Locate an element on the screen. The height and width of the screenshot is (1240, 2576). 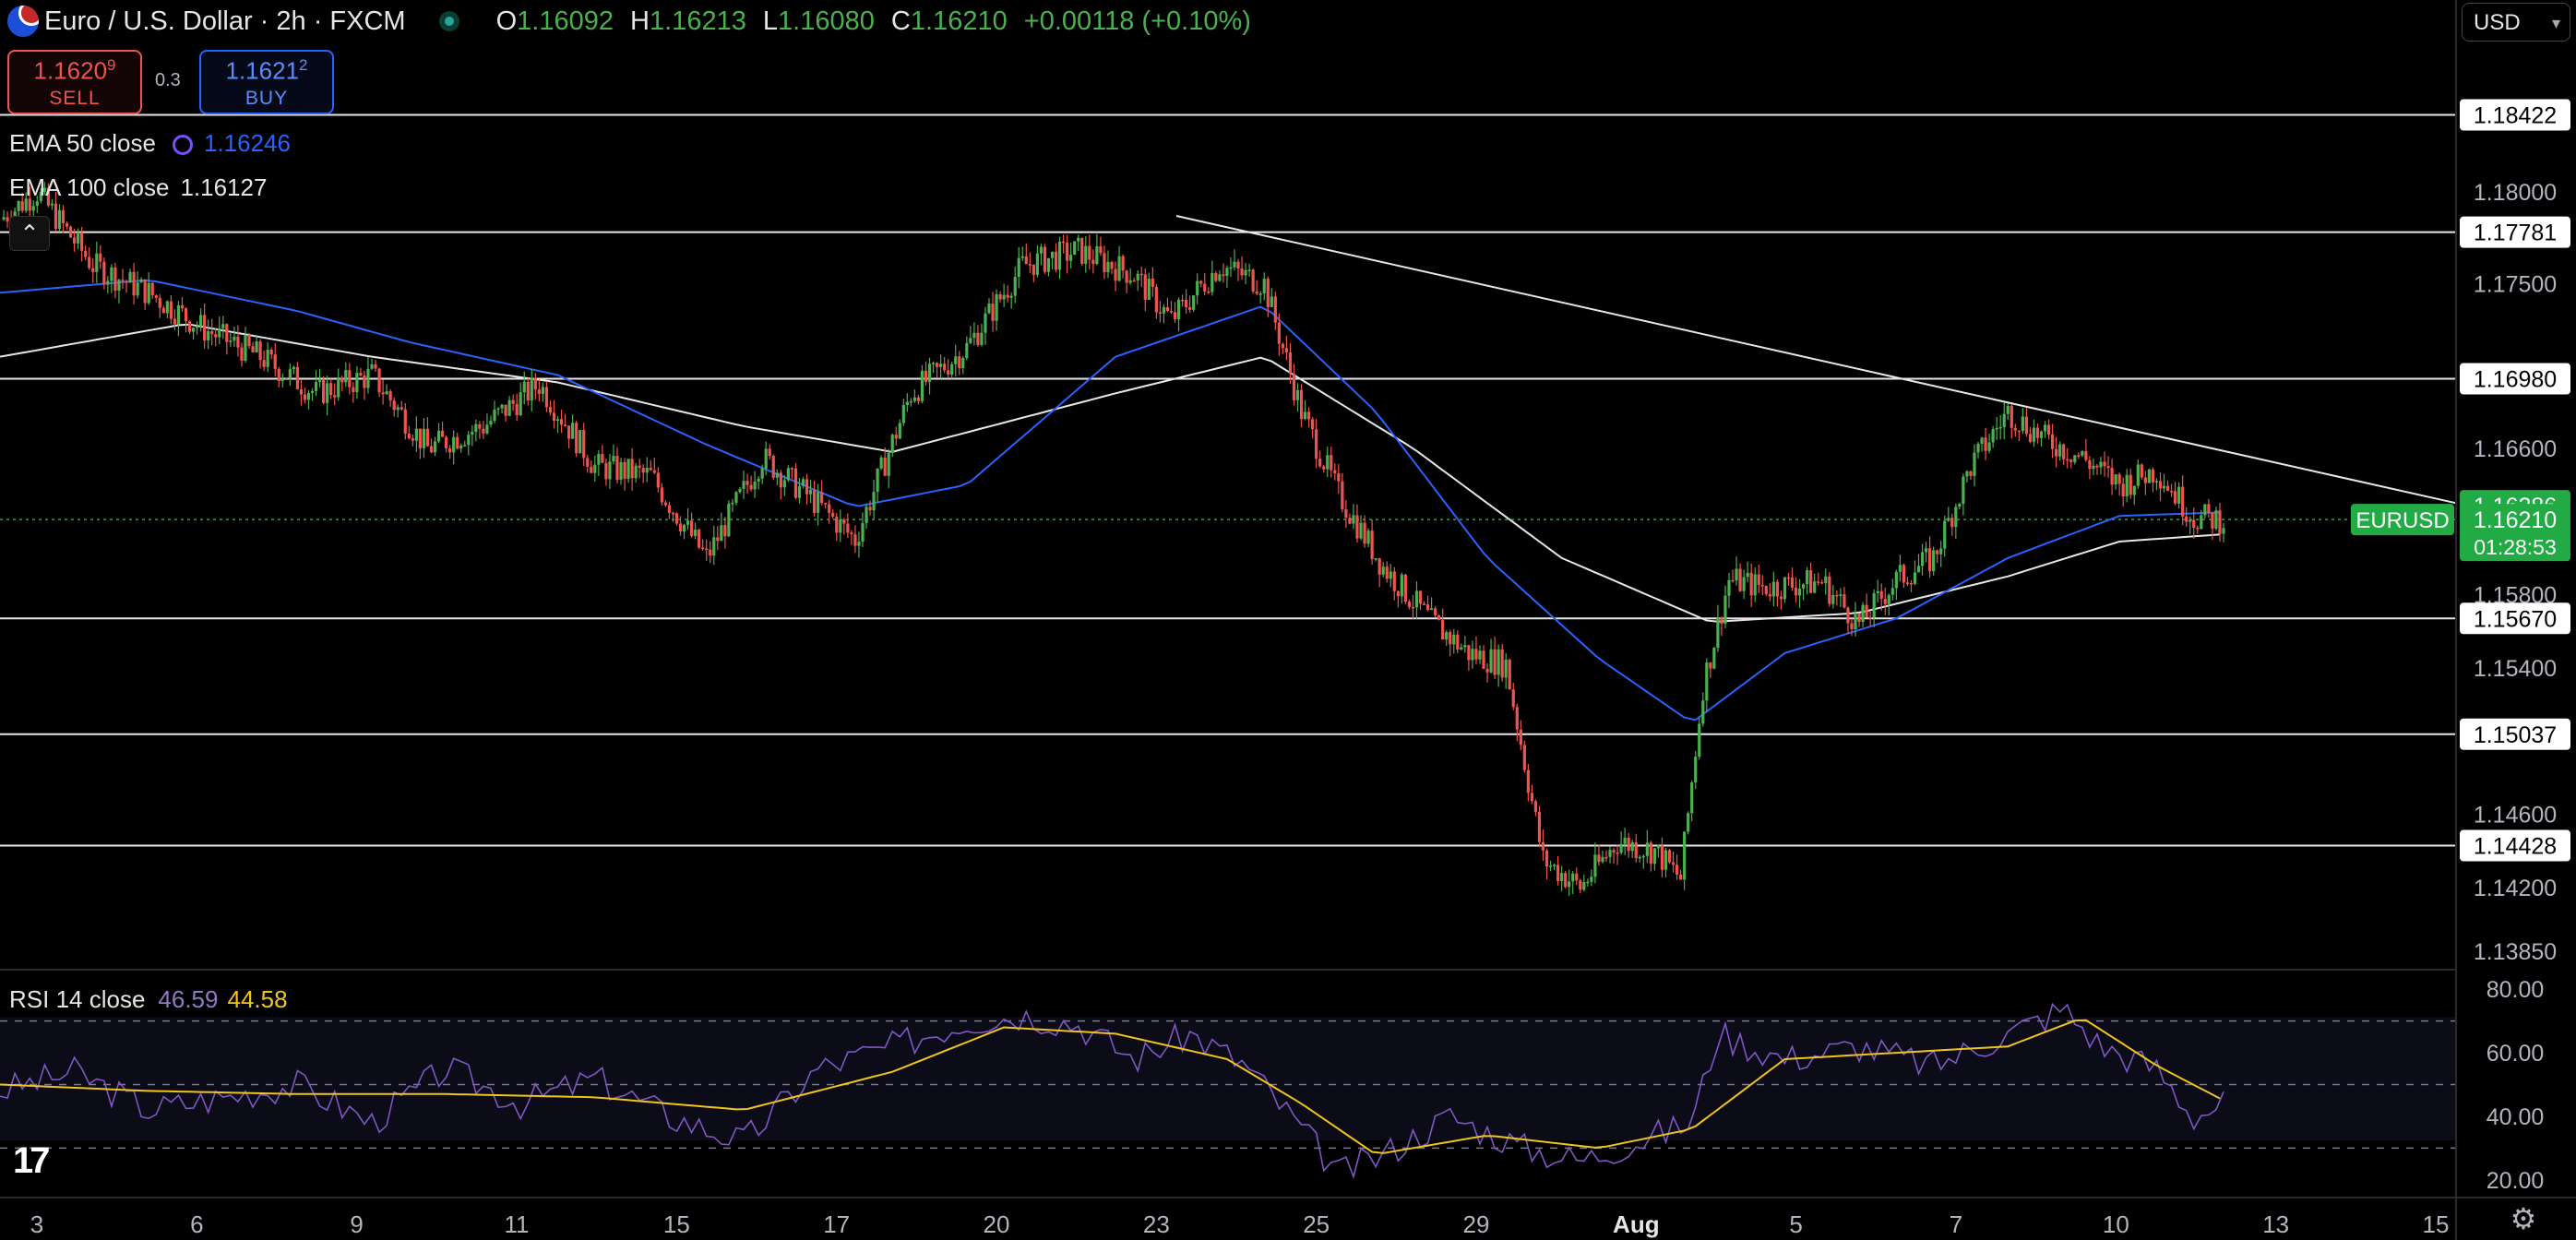
price-tick-label: 1.14200 is located at coordinates (2515, 889).